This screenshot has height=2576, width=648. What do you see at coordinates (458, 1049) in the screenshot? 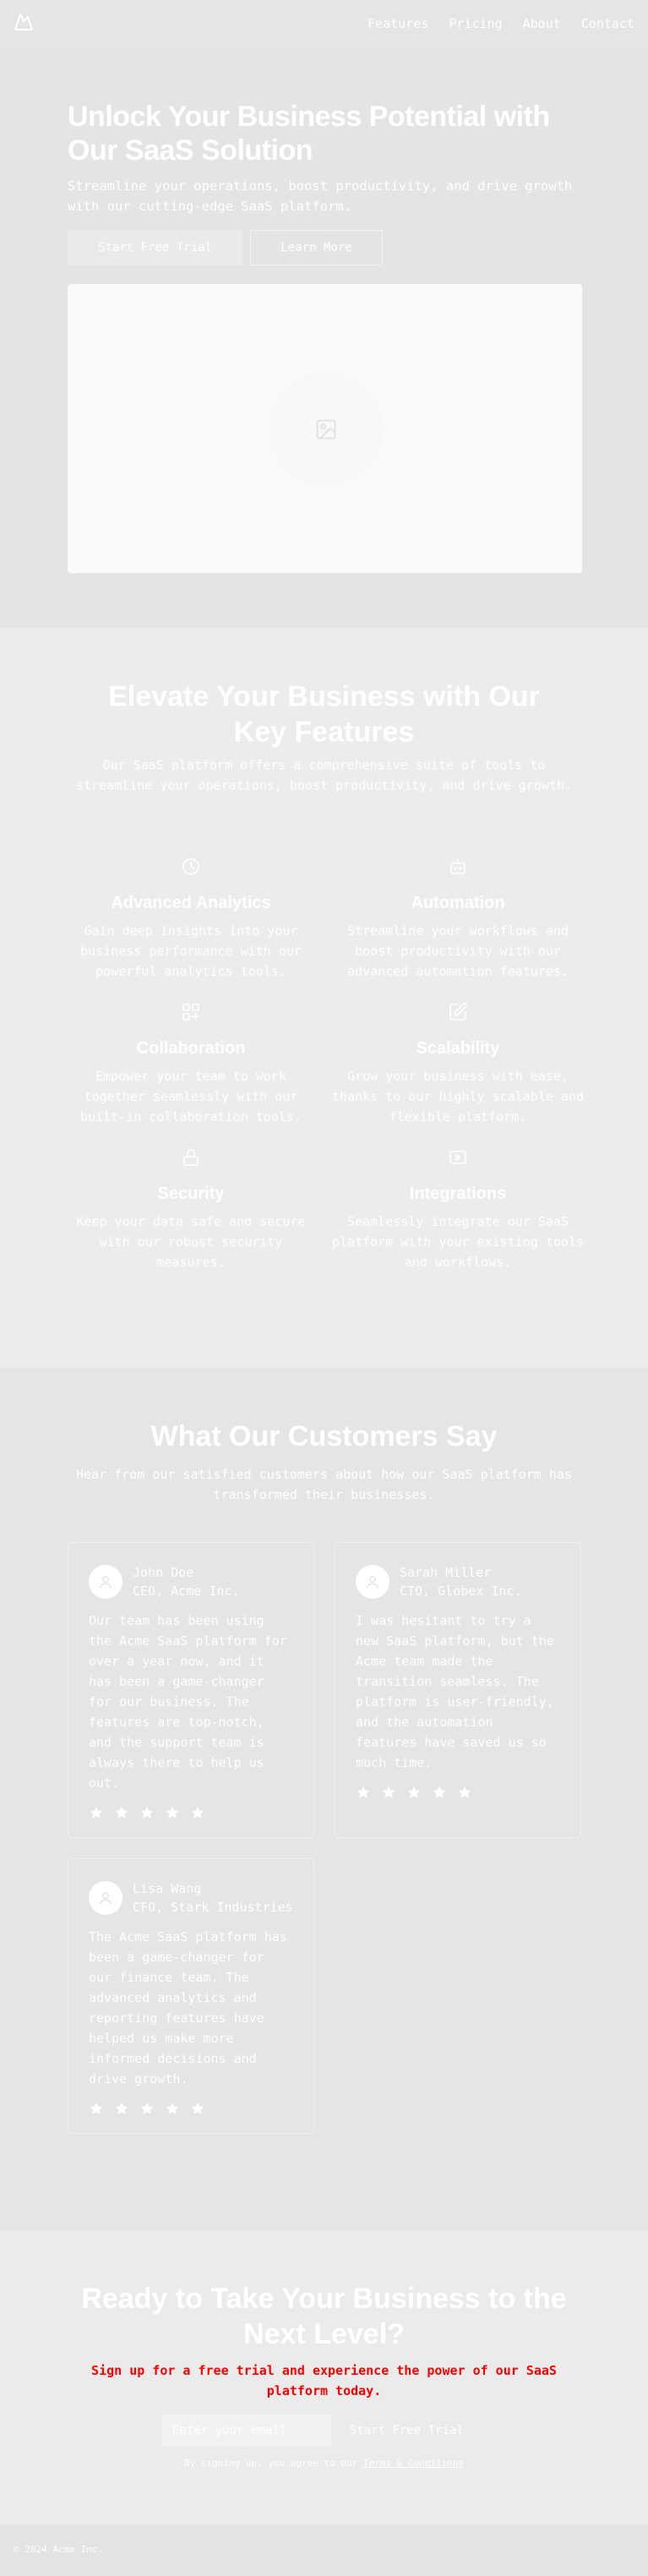
I see `feature-title: Scalability` at bounding box center [458, 1049].